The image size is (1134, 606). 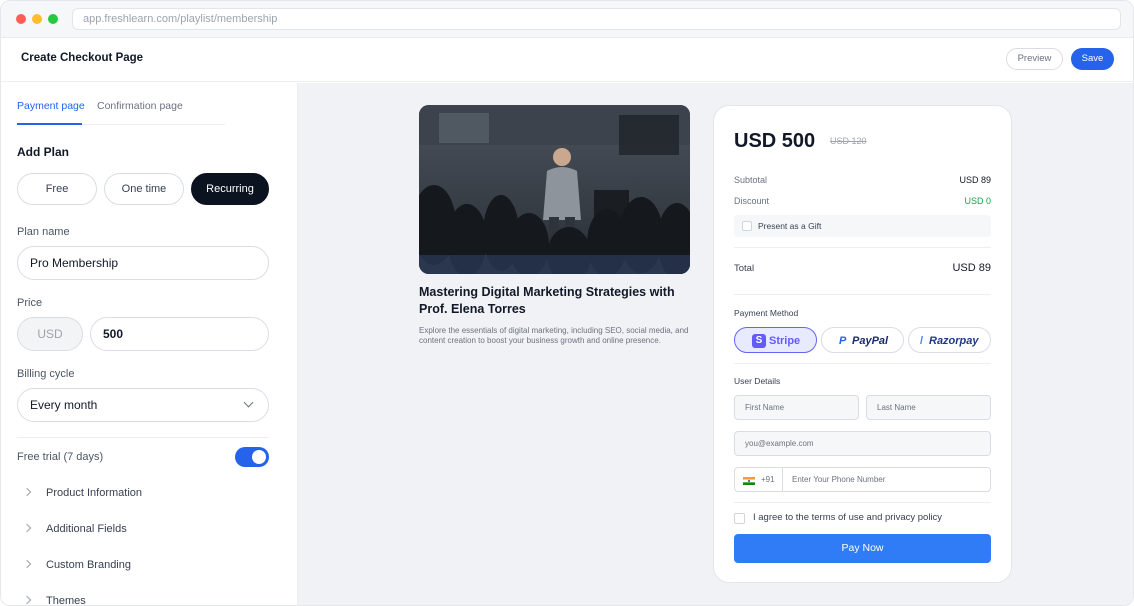 What do you see at coordinates (977, 201) in the screenshot?
I see `discount-value: USD 0` at bounding box center [977, 201].